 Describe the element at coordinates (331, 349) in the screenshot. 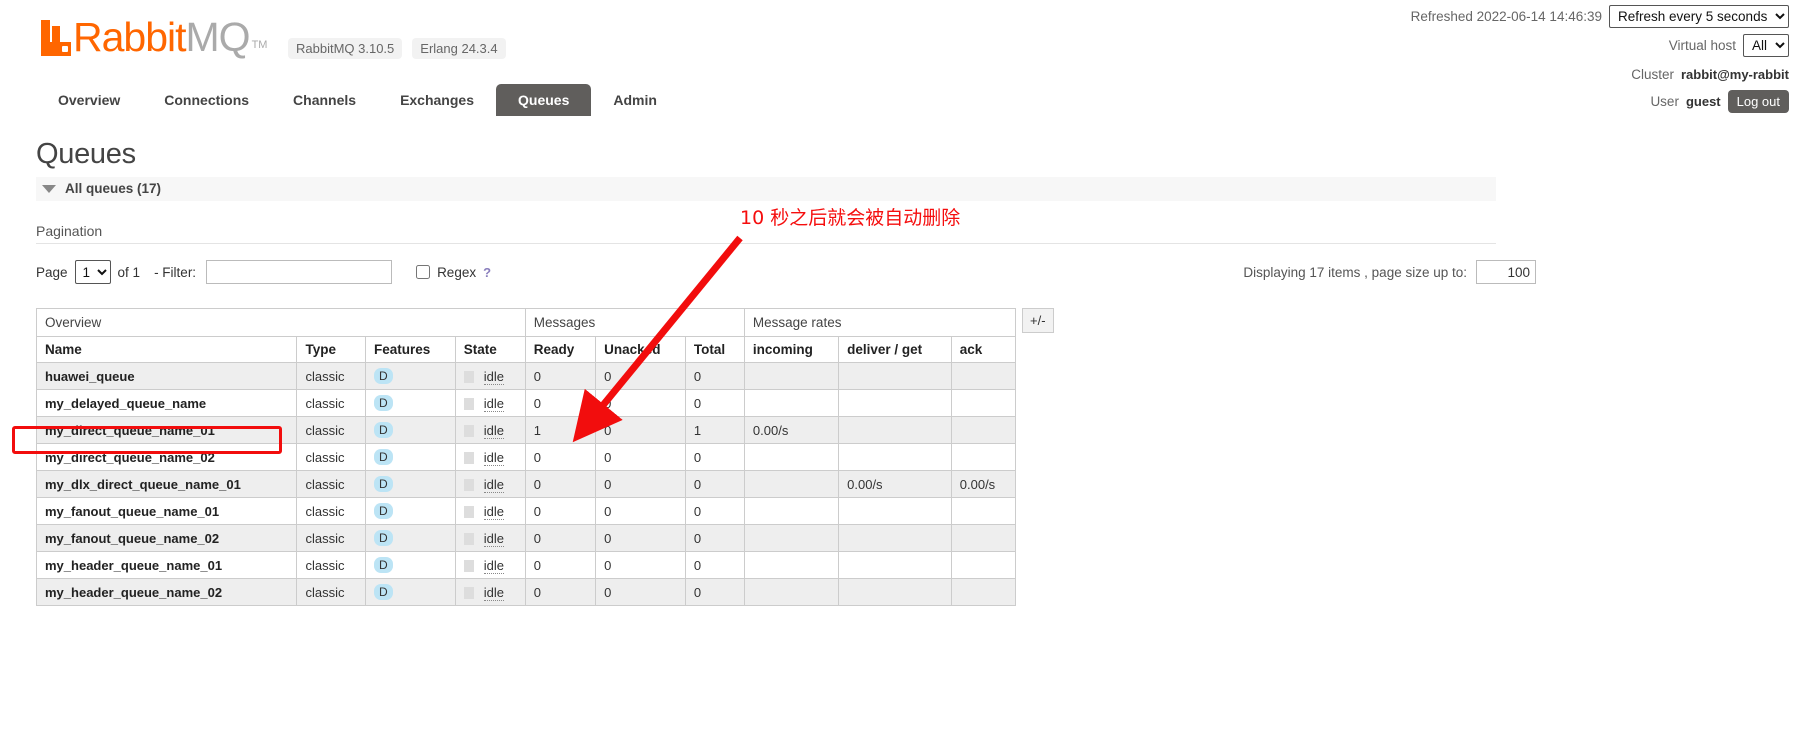

I see `col-type: Type` at that location.